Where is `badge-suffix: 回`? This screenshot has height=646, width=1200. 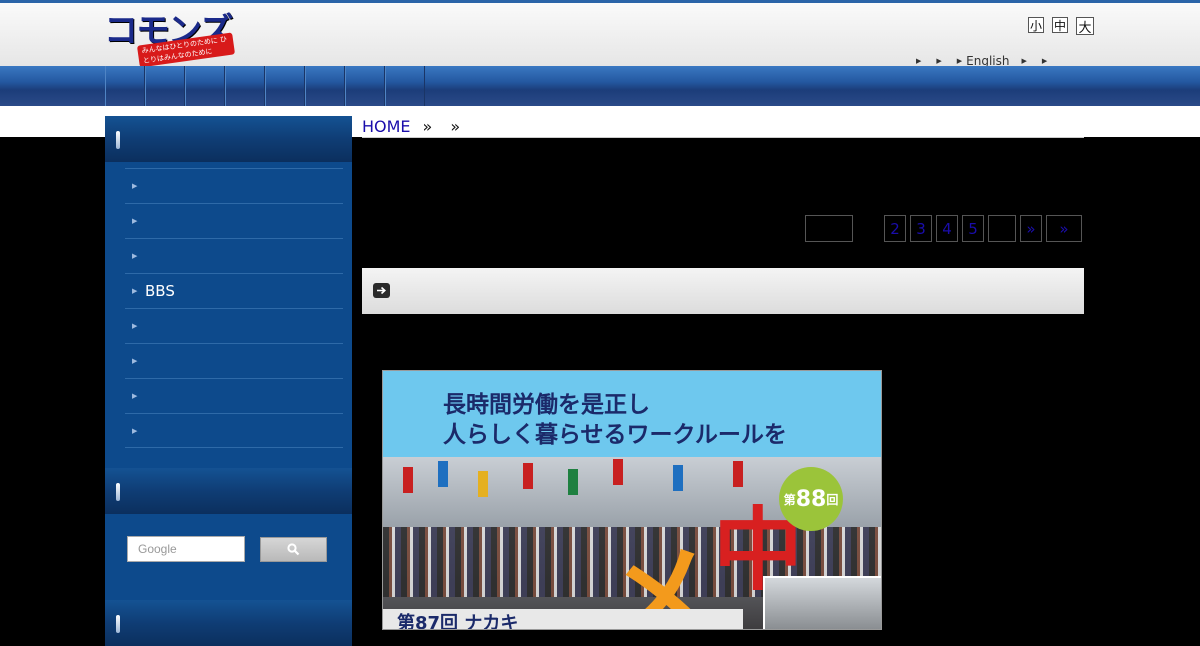
badge-suffix: 回 is located at coordinates (832, 499).